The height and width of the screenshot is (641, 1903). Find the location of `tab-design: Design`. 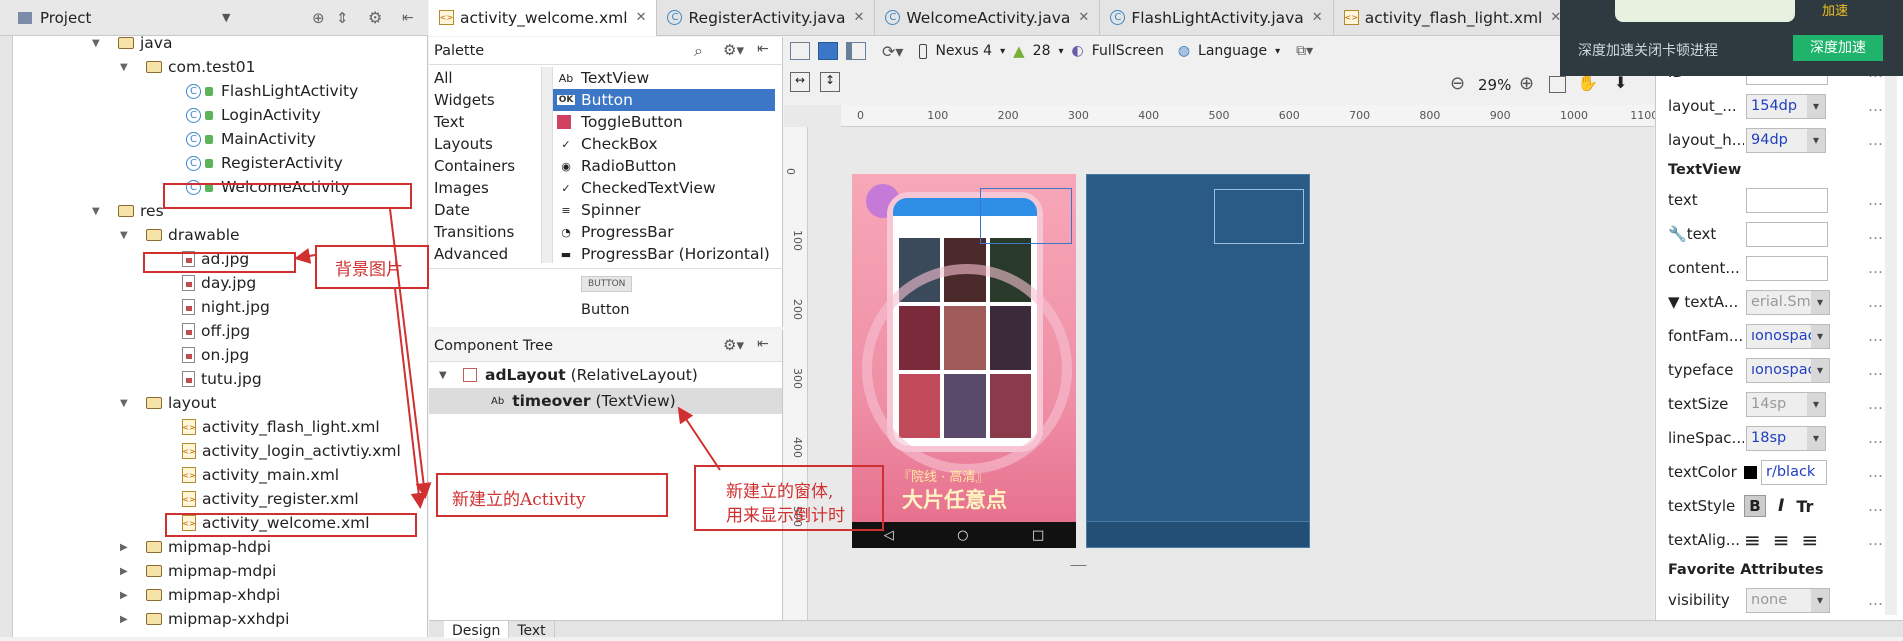

tab-design: Design is located at coordinates (477, 629).